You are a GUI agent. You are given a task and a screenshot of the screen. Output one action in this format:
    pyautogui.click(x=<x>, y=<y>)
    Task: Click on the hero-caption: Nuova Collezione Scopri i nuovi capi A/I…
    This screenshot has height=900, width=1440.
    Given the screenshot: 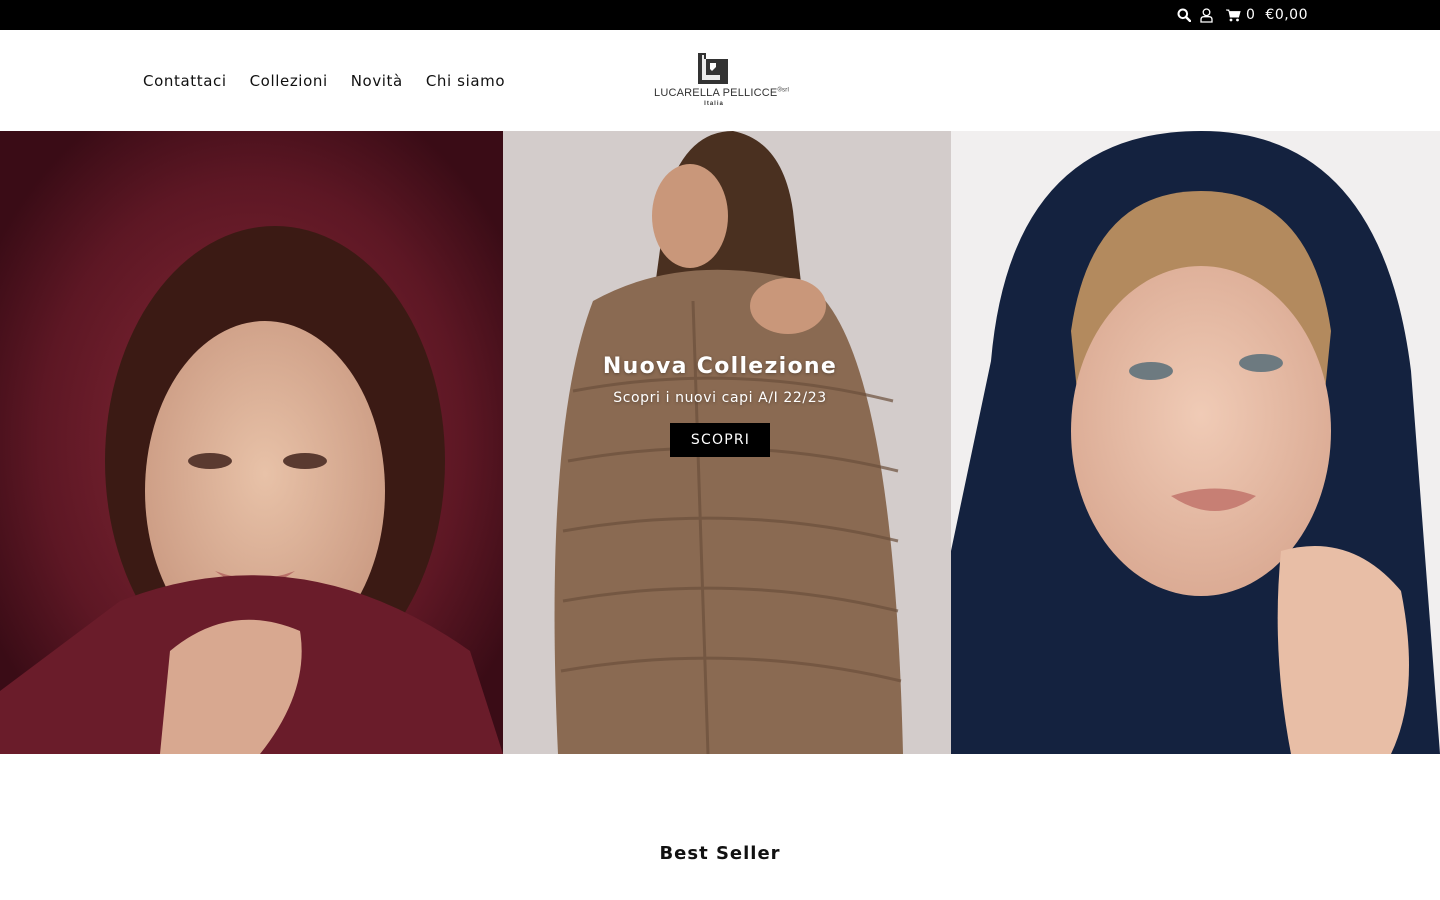 What is the action you would take?
    pyautogui.click(x=720, y=405)
    